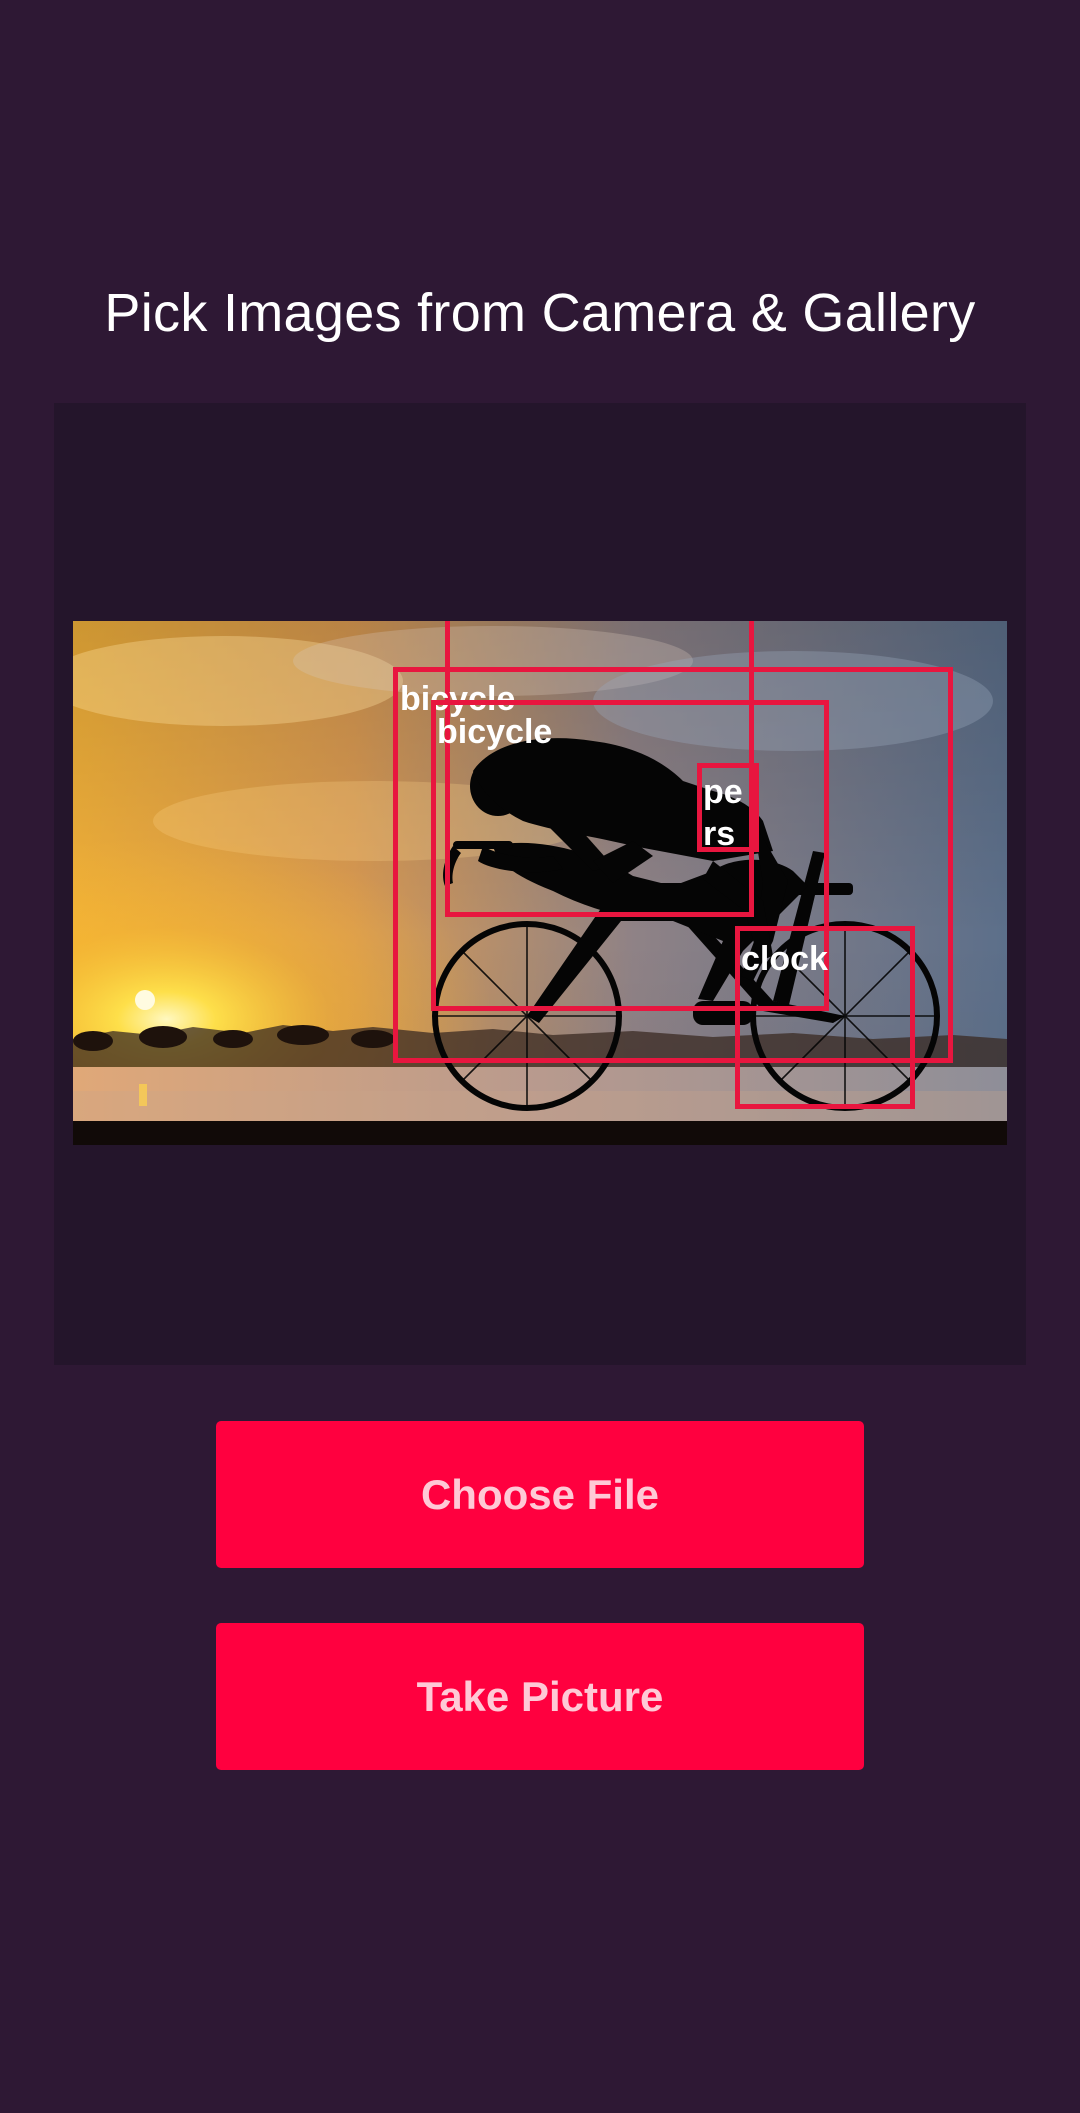 The image size is (1080, 2113). I want to click on page-title: Pick Images from Camera & Gallery, so click(540, 313).